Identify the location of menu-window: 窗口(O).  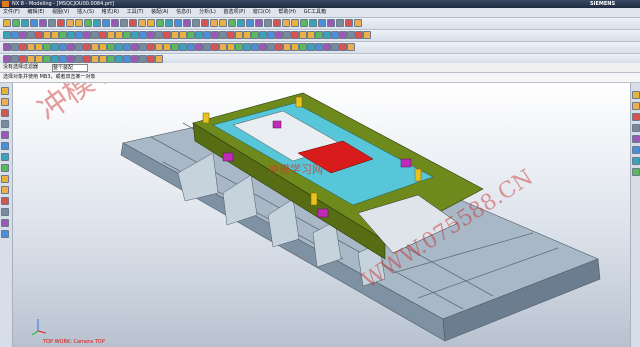
(262, 12).